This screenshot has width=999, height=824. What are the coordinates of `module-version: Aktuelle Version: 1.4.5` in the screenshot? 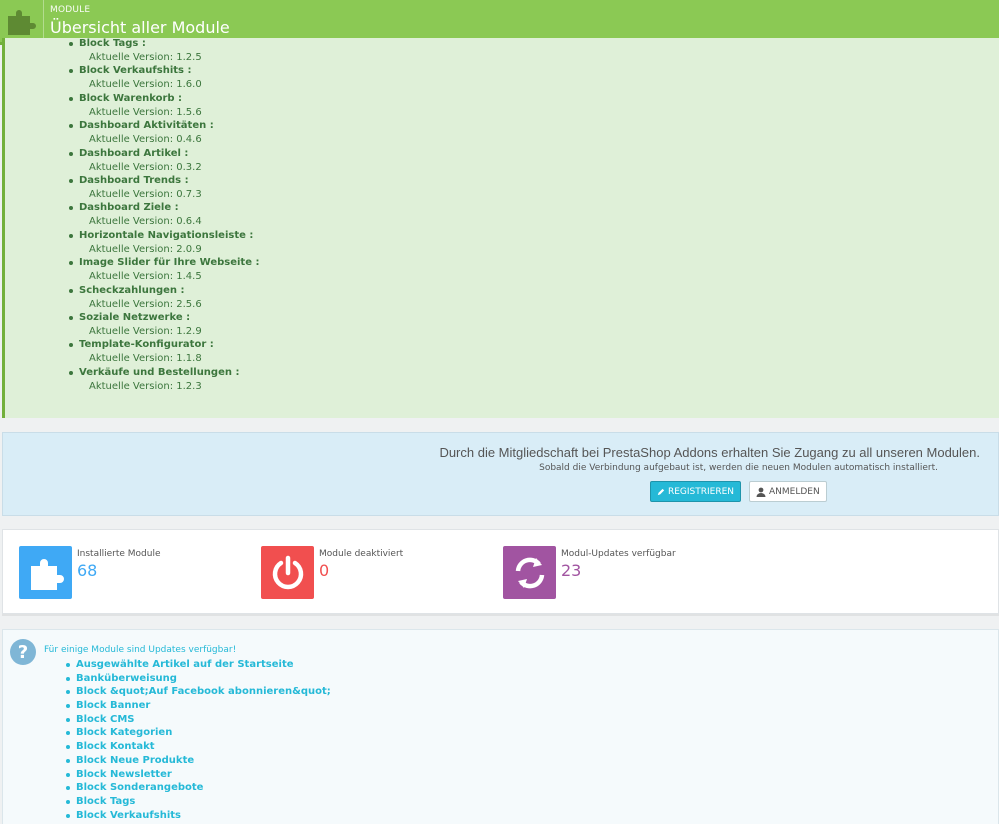 It's located at (145, 277).